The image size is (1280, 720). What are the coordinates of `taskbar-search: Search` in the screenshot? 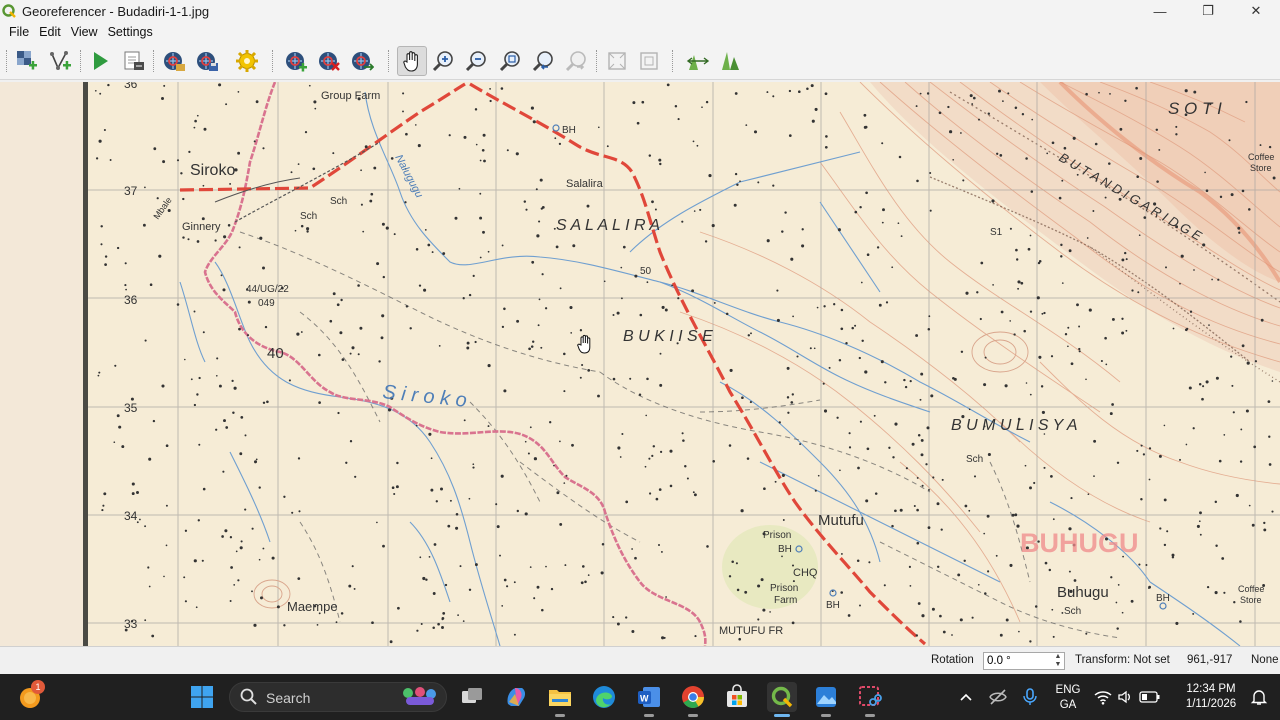 It's located at (338, 697).